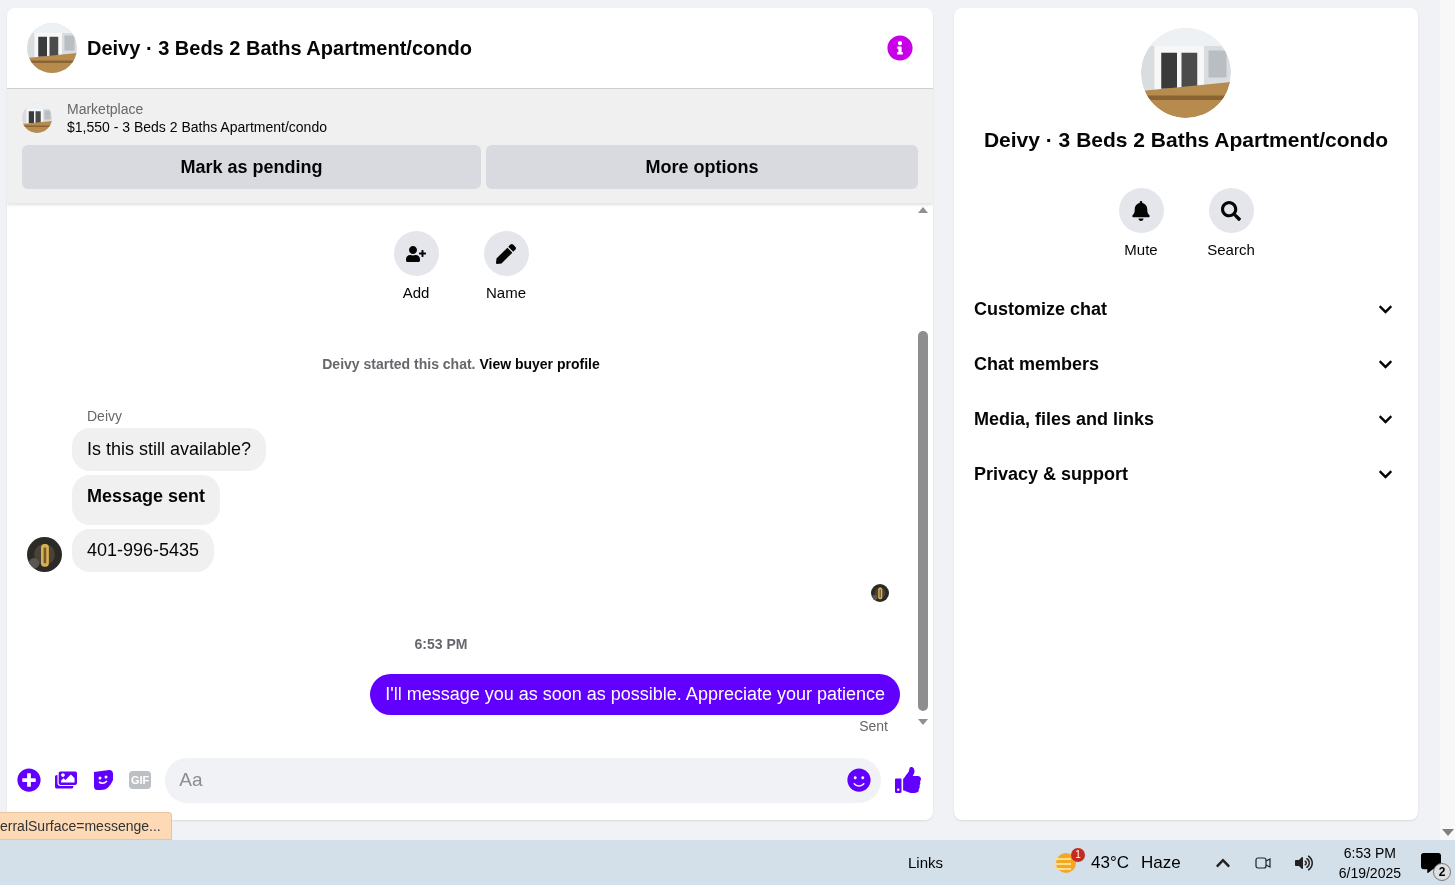 This screenshot has width=1455, height=885. What do you see at coordinates (523, 780) in the screenshot?
I see `message-field: Aa` at bounding box center [523, 780].